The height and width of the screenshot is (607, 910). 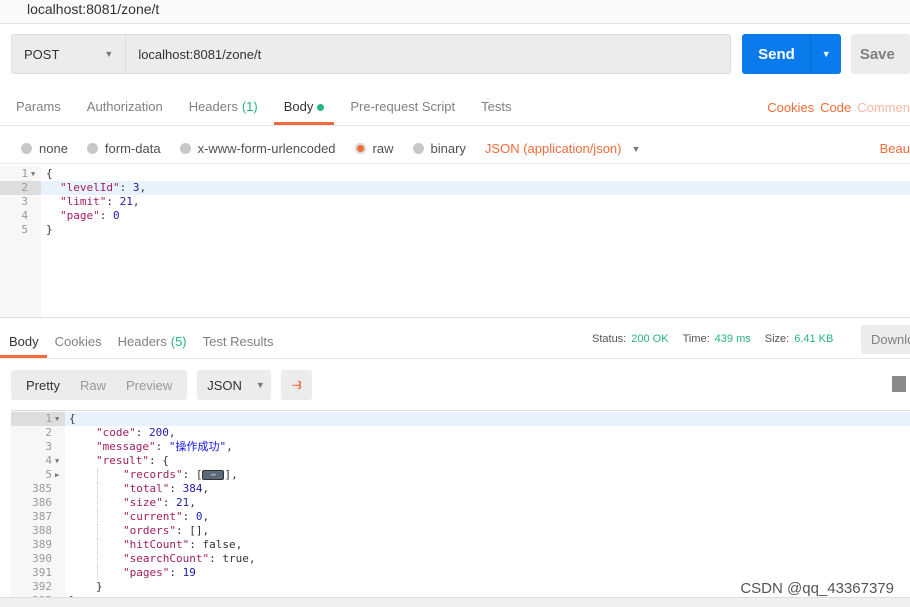 What do you see at coordinates (304, 106) in the screenshot?
I see `tab-body: Body` at bounding box center [304, 106].